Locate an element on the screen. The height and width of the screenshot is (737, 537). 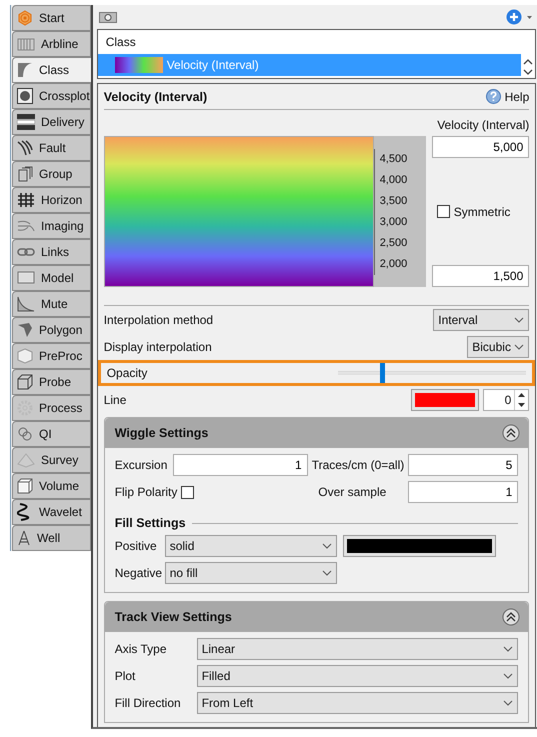
field-label: Traces/cm (0=all) is located at coordinates (358, 465).